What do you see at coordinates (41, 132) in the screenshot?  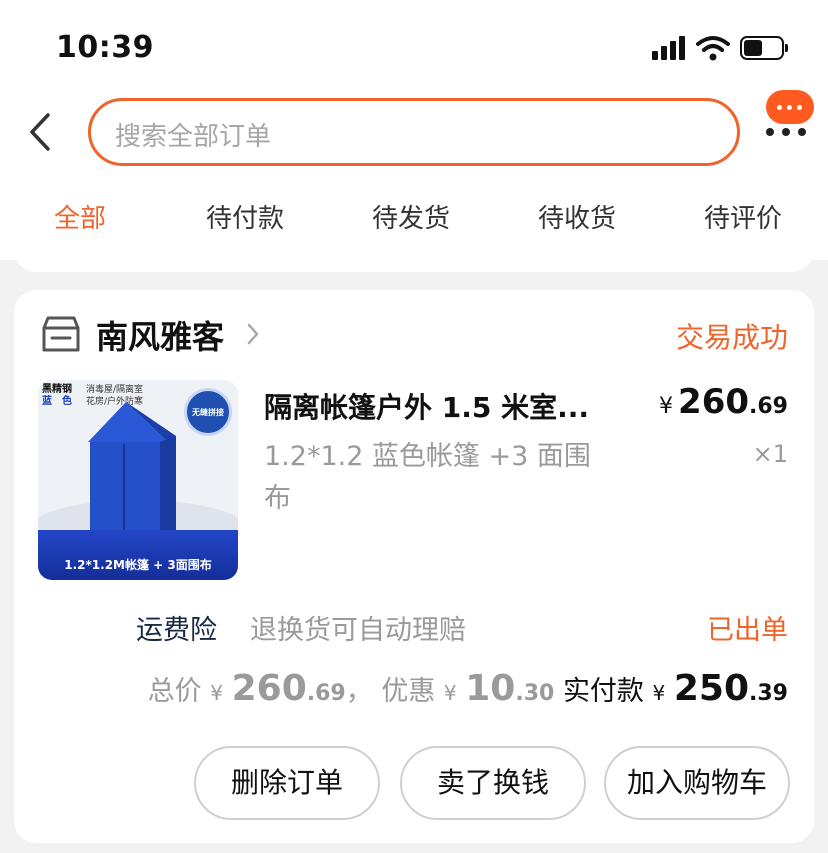 I see `back-icon` at bounding box center [41, 132].